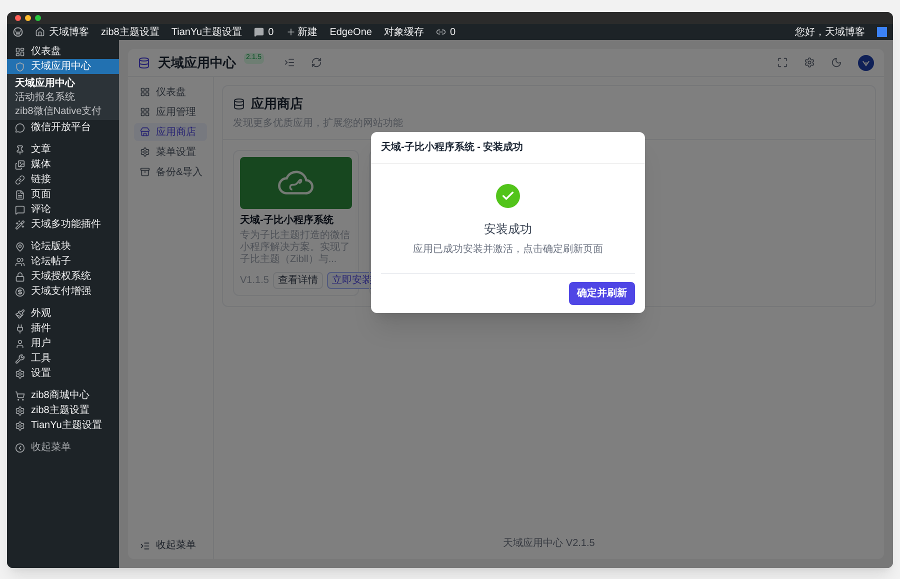 This screenshot has height=579, width=900. I want to click on app-title: 天域应用中心, so click(197, 63).